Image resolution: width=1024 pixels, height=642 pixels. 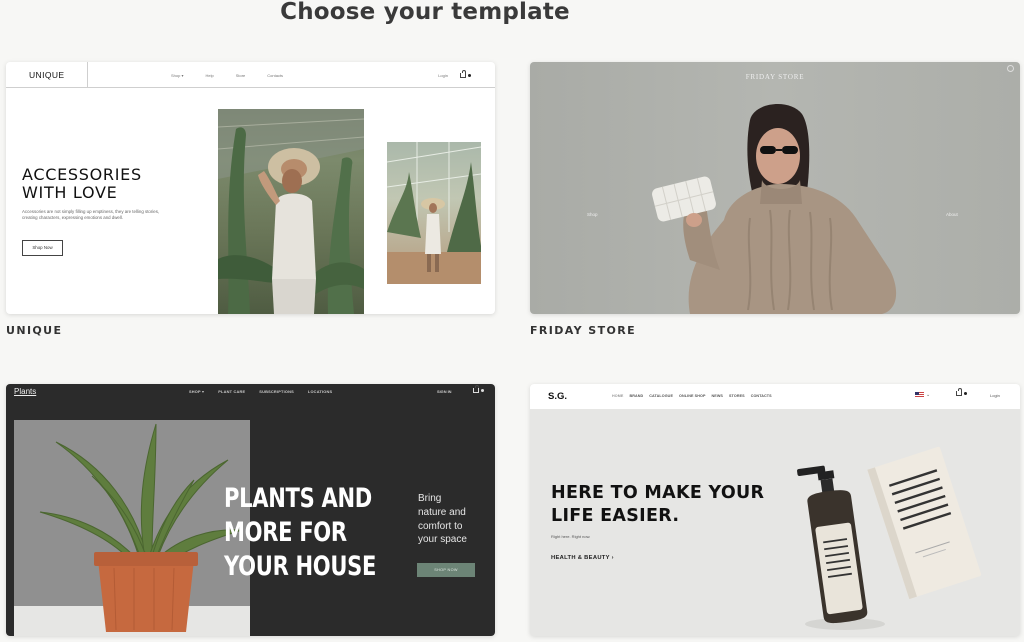 What do you see at coordinates (889, 538) in the screenshot?
I see `cosmetic-products-illustration` at bounding box center [889, 538].